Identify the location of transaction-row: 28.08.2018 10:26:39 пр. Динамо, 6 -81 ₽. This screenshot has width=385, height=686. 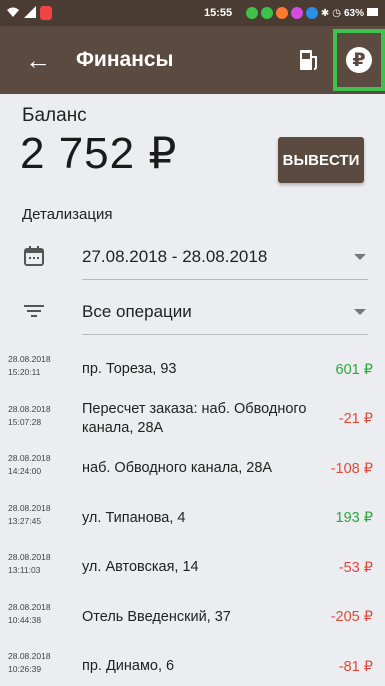
(192, 664).